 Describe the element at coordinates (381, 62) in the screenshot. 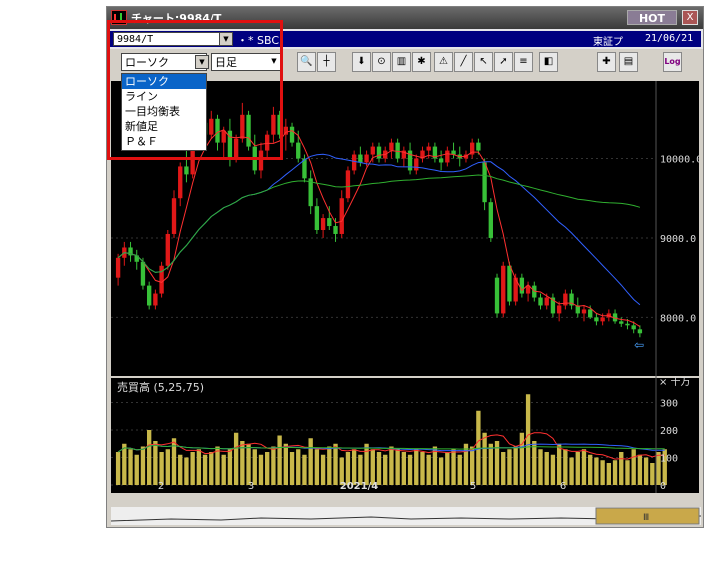

I see `search-icon: ⊙` at that location.